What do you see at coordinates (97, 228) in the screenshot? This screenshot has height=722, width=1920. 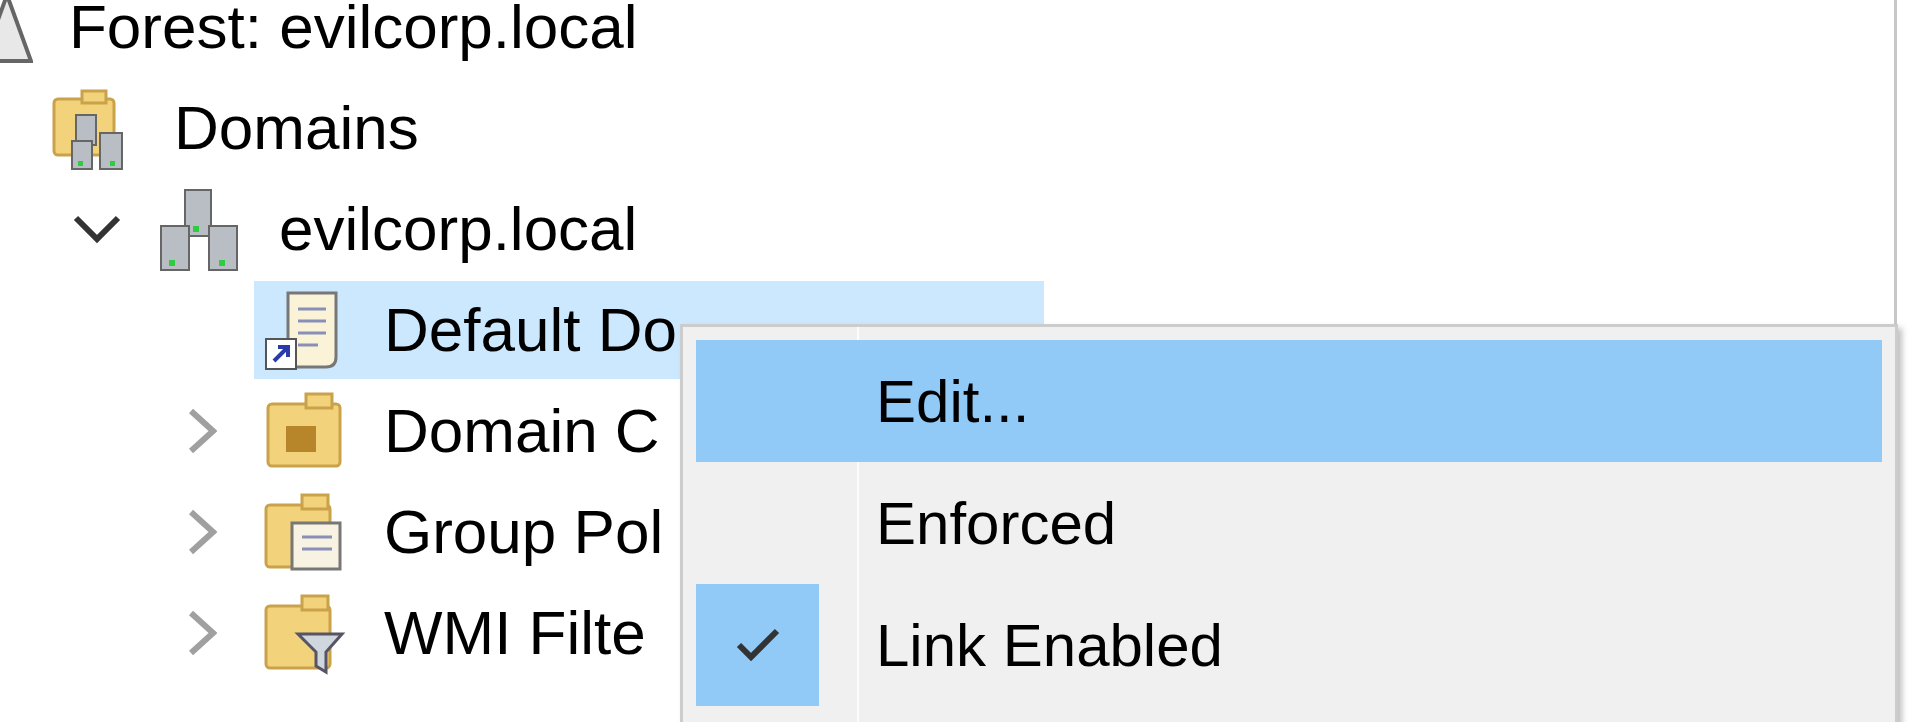 I see `collapse-chevron-icon` at bounding box center [97, 228].